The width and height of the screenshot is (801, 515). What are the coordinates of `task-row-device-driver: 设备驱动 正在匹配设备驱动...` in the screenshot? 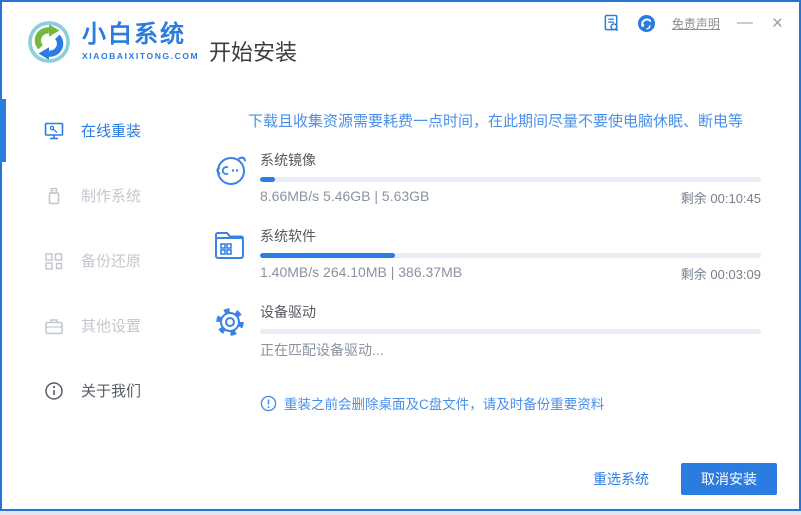 It's located at (486, 330).